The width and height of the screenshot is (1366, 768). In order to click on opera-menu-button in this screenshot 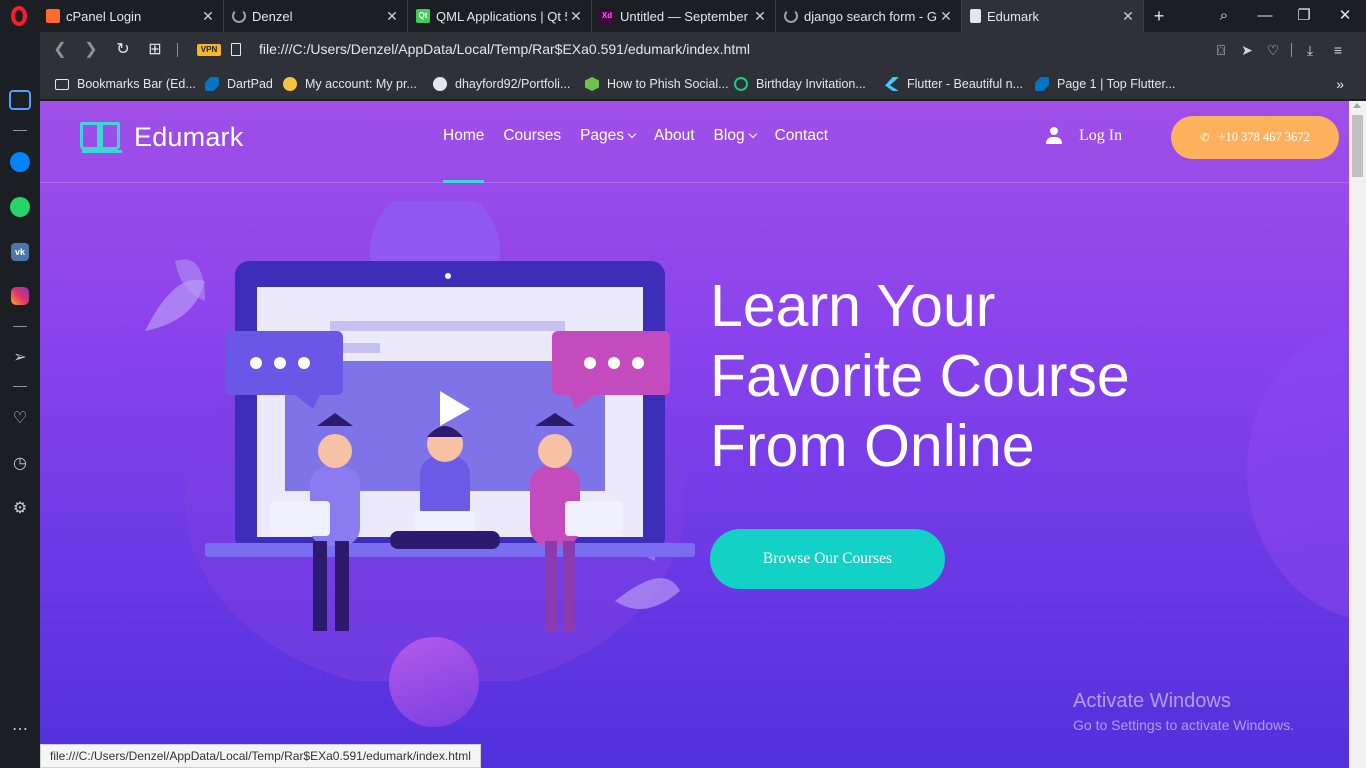, I will do `click(19, 16)`.